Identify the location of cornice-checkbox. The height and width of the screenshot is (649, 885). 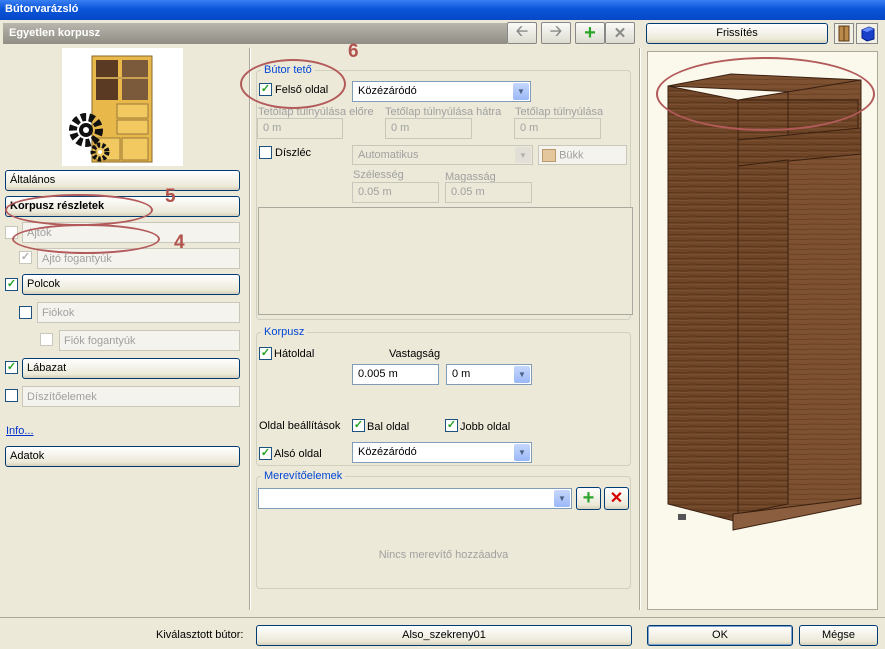
(265, 152).